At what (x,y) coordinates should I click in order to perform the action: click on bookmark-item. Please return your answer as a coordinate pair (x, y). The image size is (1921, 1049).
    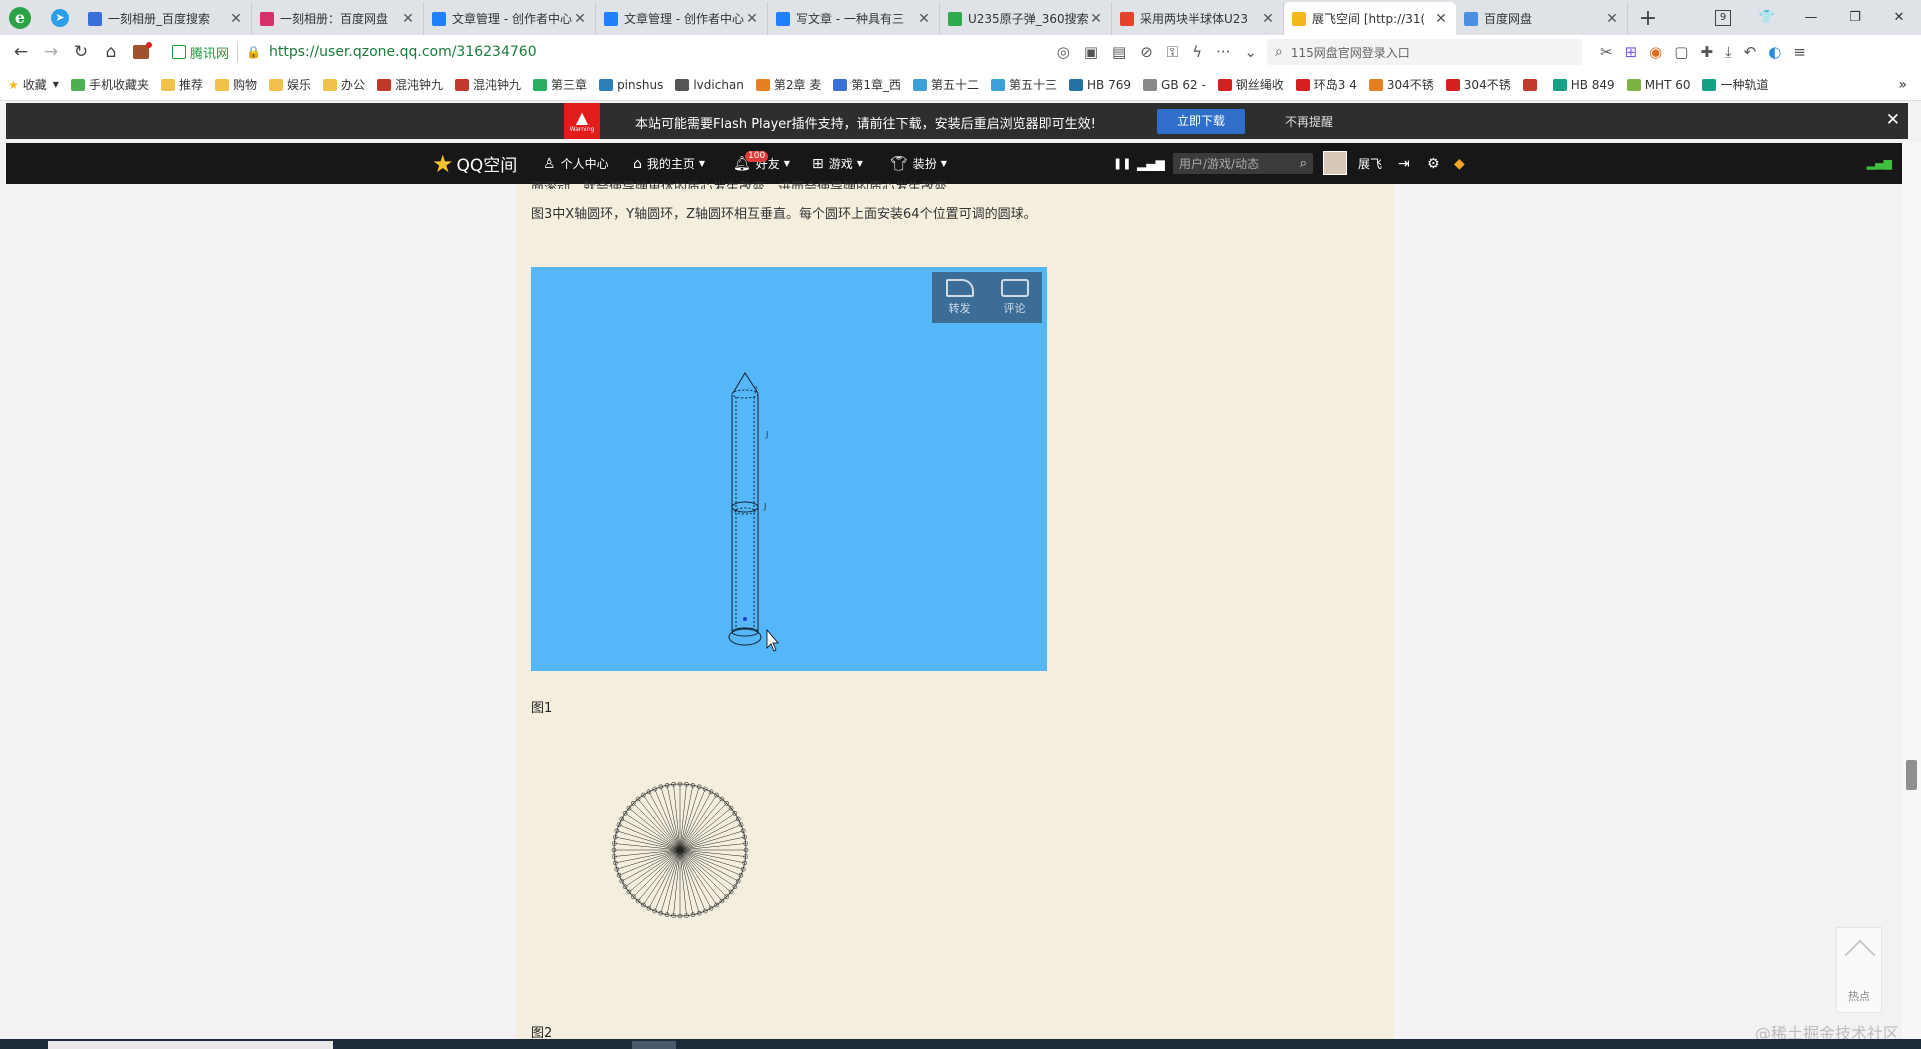
    Looking at the image, I should click on (1531, 84).